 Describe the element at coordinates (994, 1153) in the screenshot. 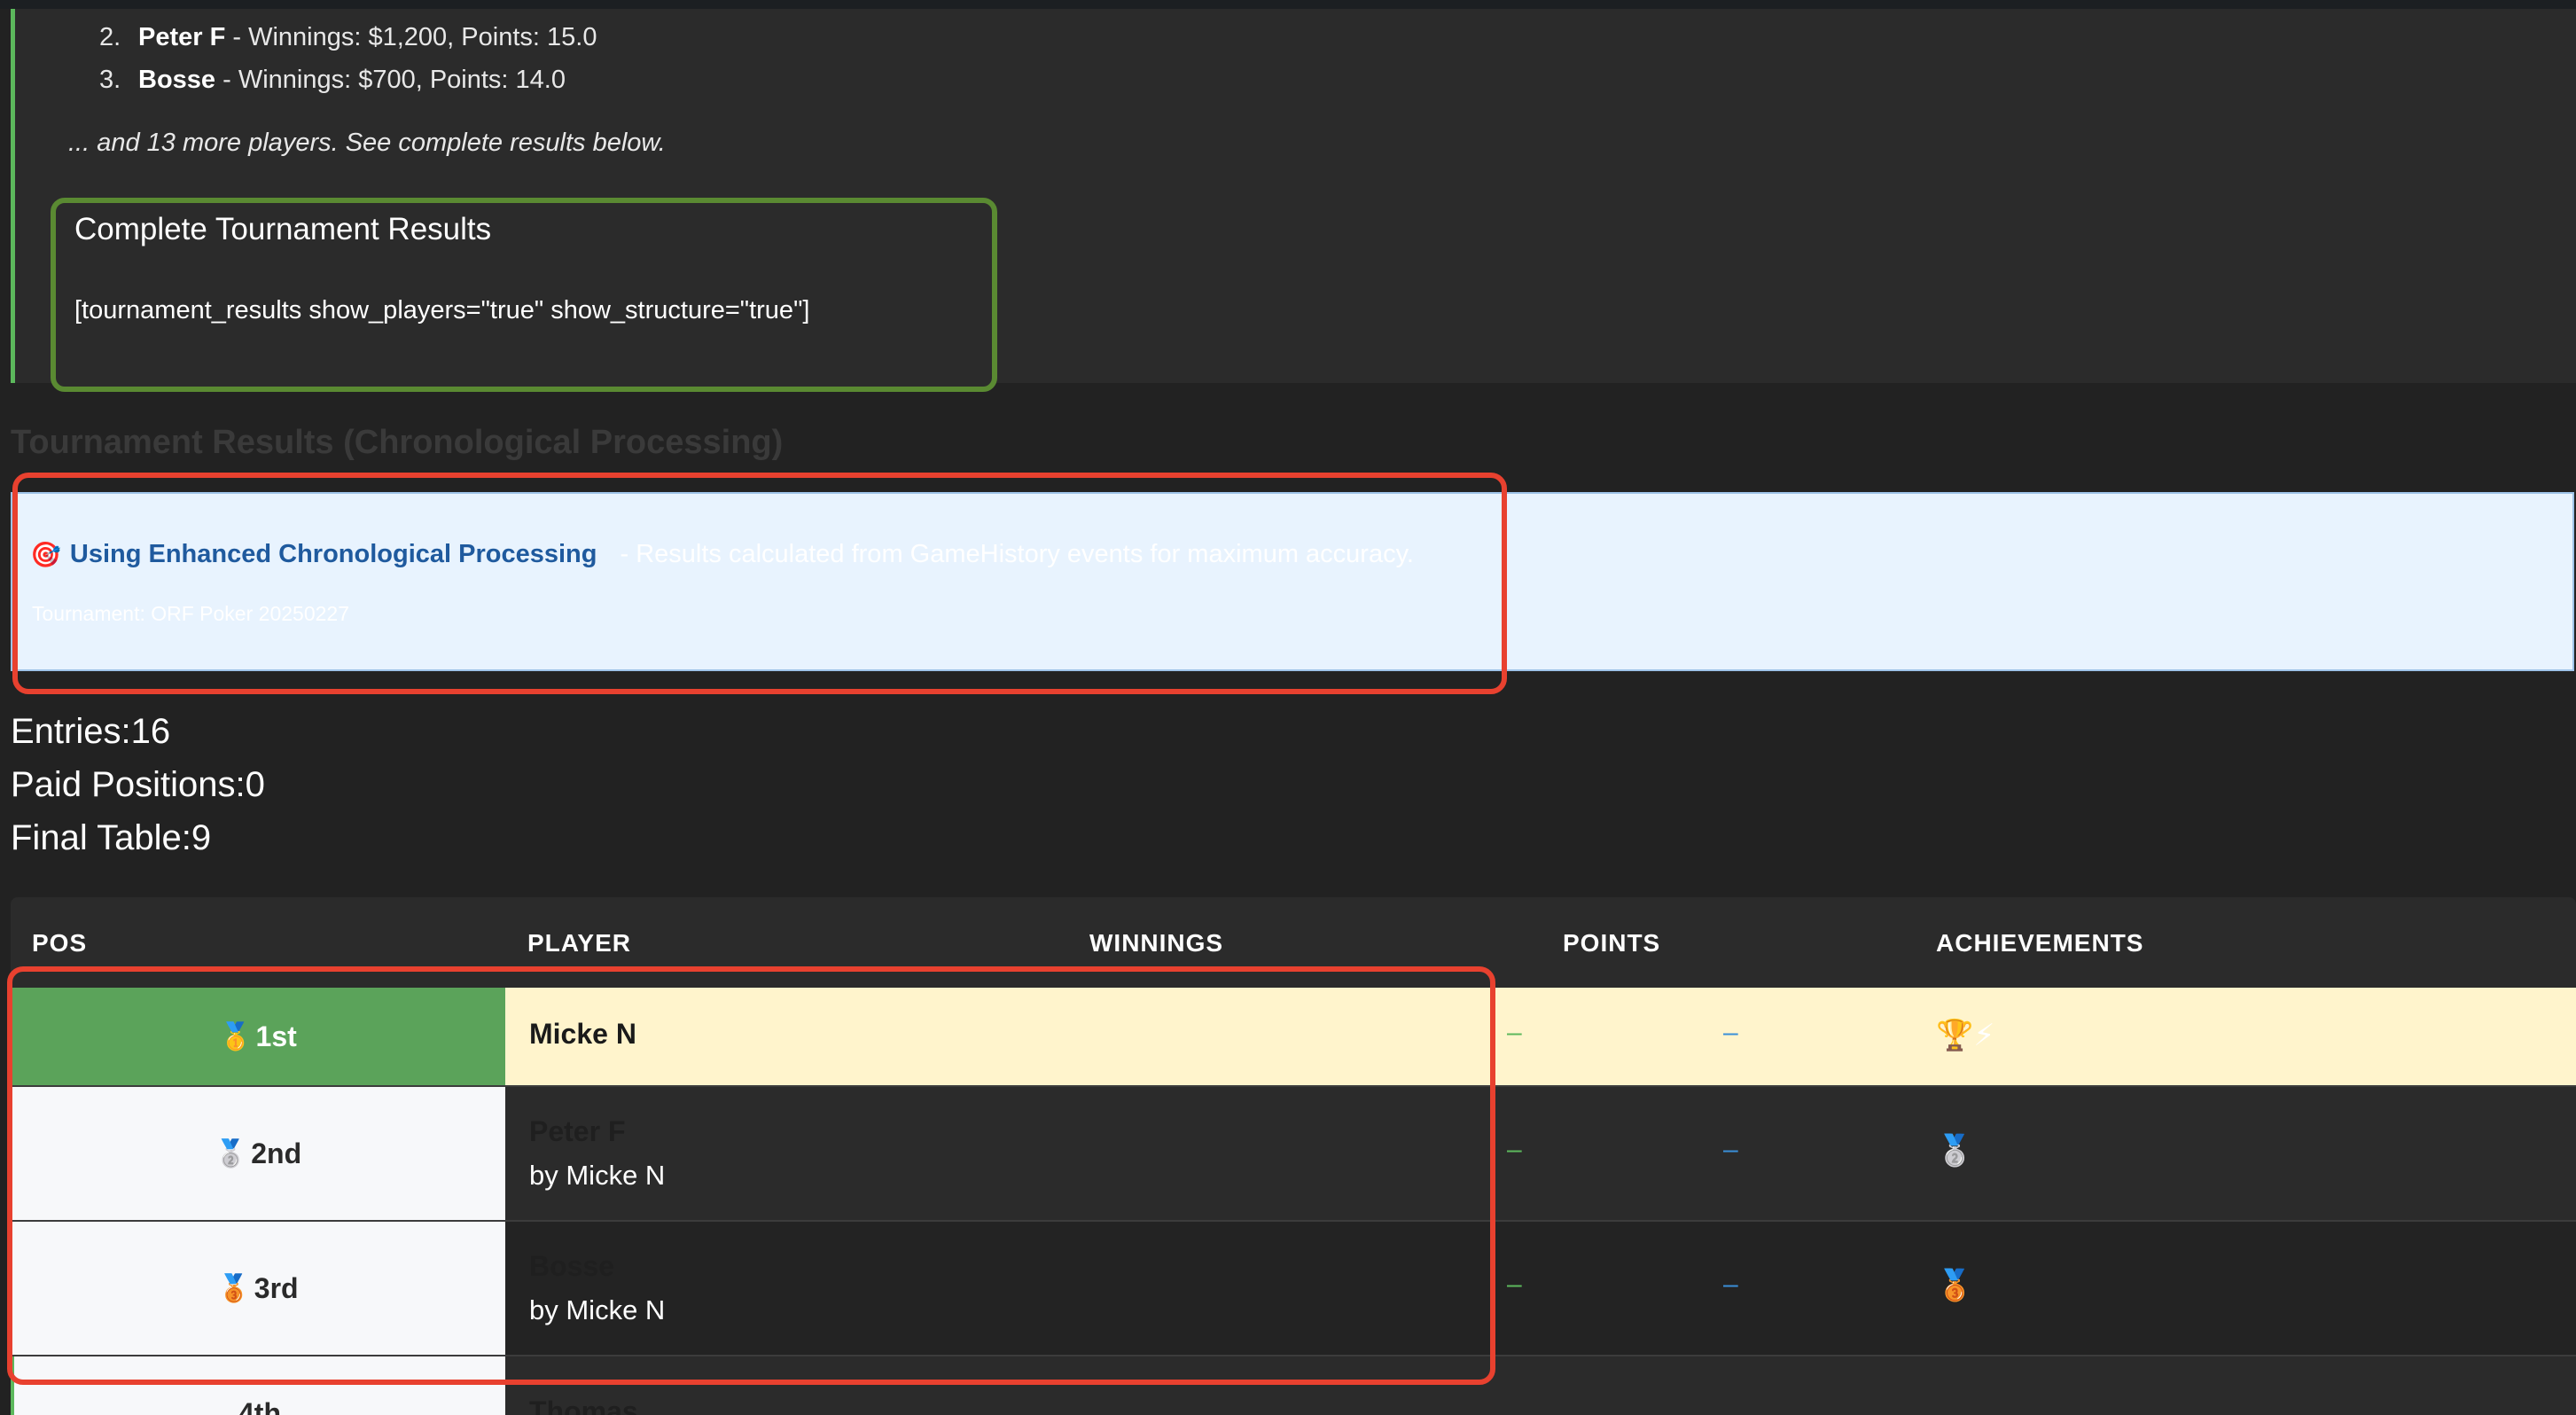

I see `player-cell: Peter F by Micke N` at that location.